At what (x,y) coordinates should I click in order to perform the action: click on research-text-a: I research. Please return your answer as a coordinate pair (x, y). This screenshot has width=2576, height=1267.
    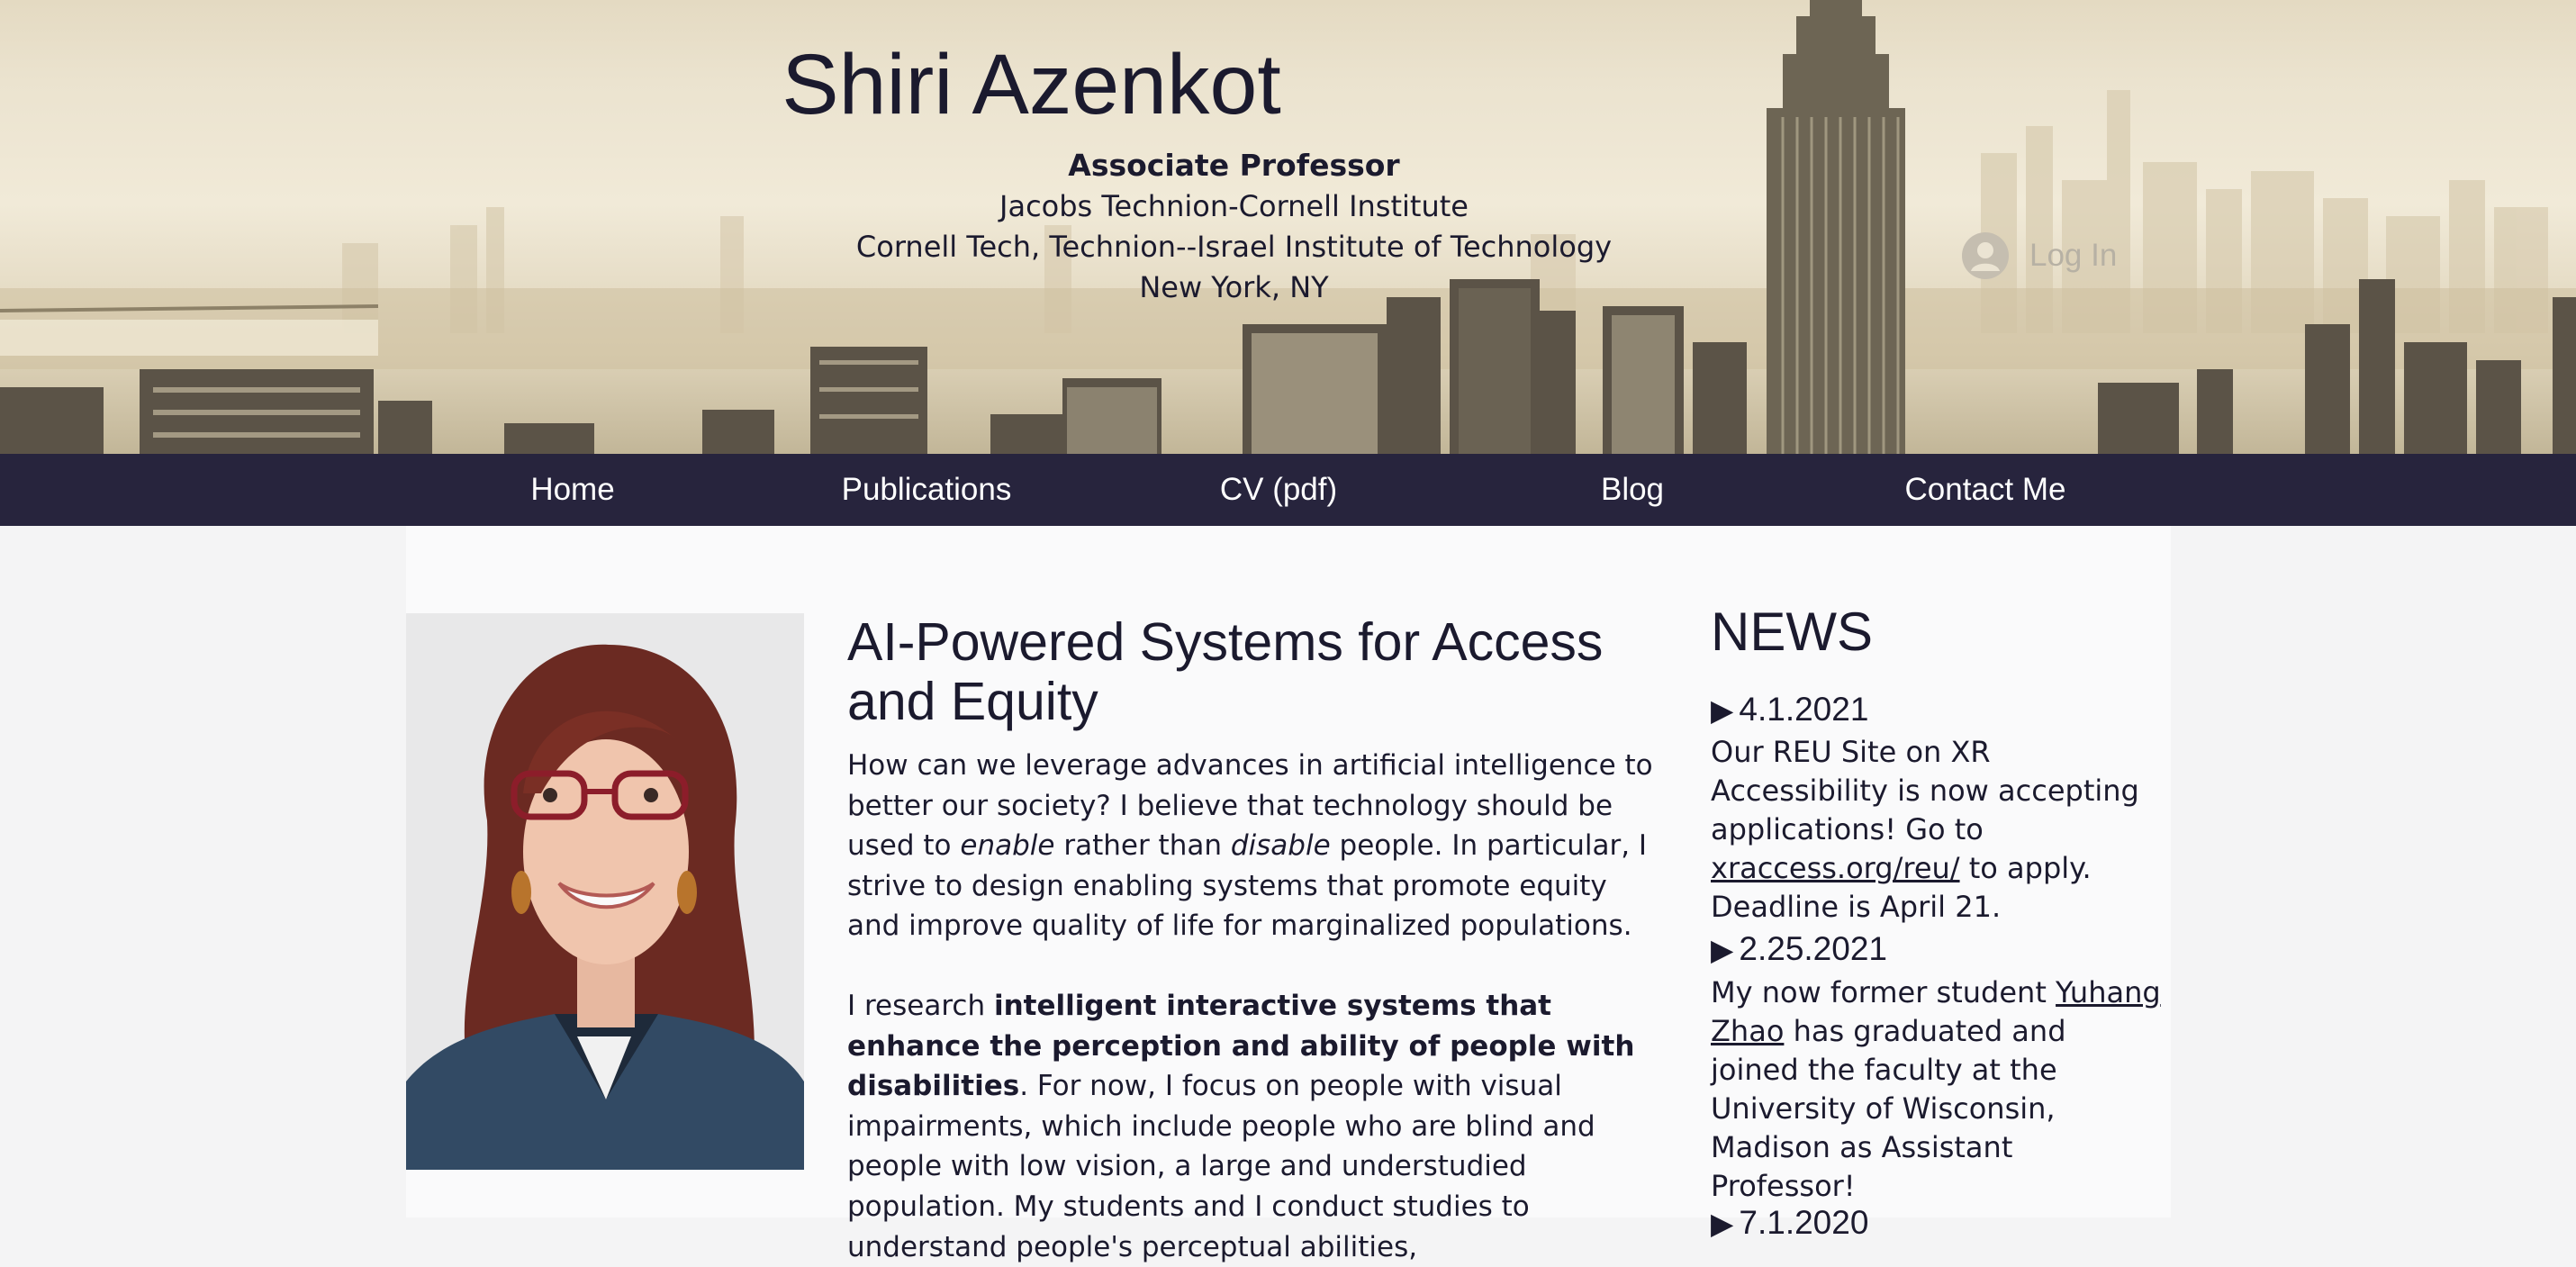
    Looking at the image, I should click on (920, 1006).